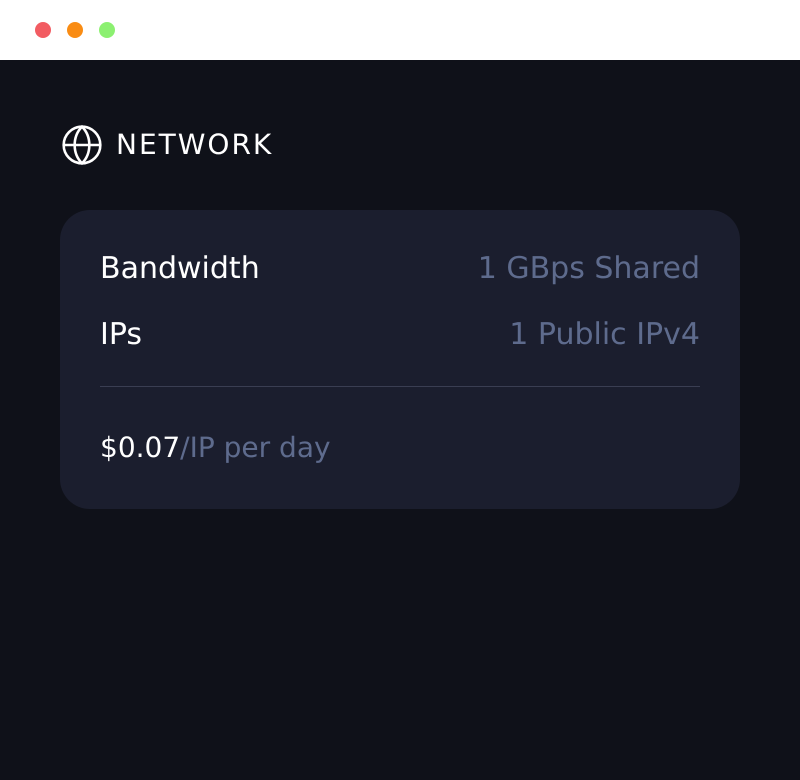 This screenshot has height=780, width=800. Describe the element at coordinates (180, 269) in the screenshot. I see `spec-label: Bandwidth` at that location.